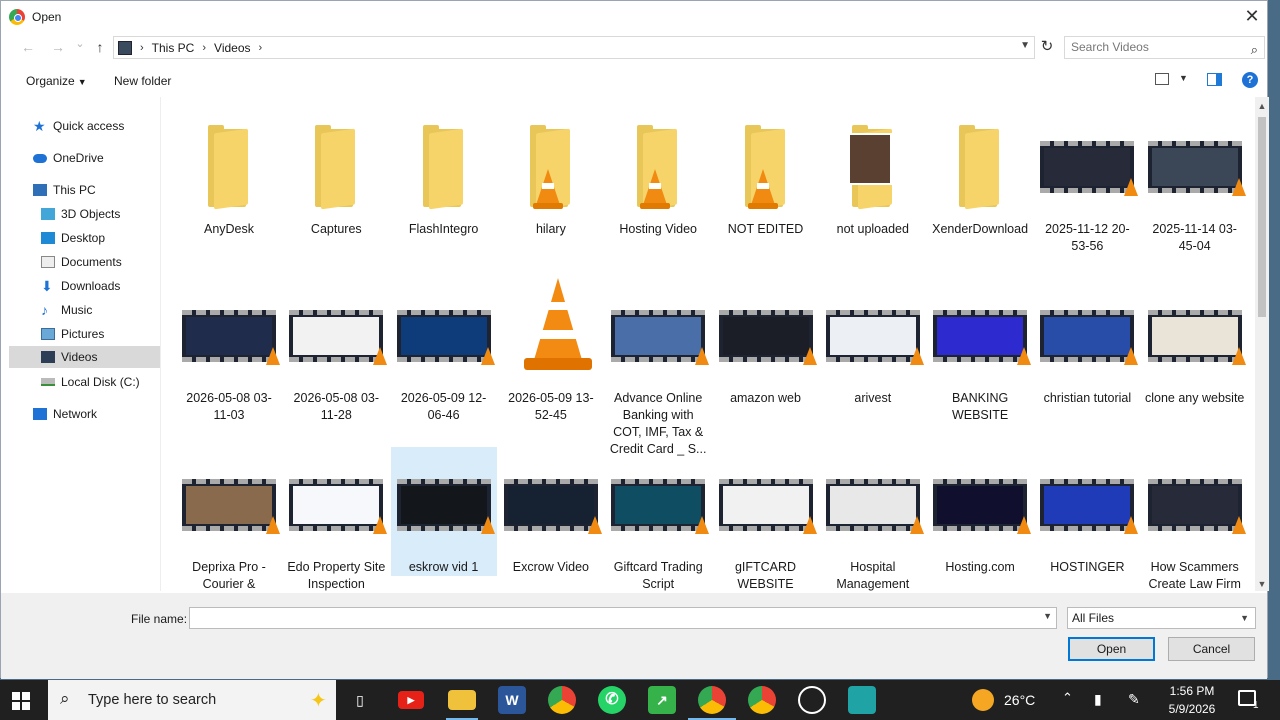 The width and height of the screenshot is (1280, 720). I want to click on file-item: Hosting.com, so click(980, 511).